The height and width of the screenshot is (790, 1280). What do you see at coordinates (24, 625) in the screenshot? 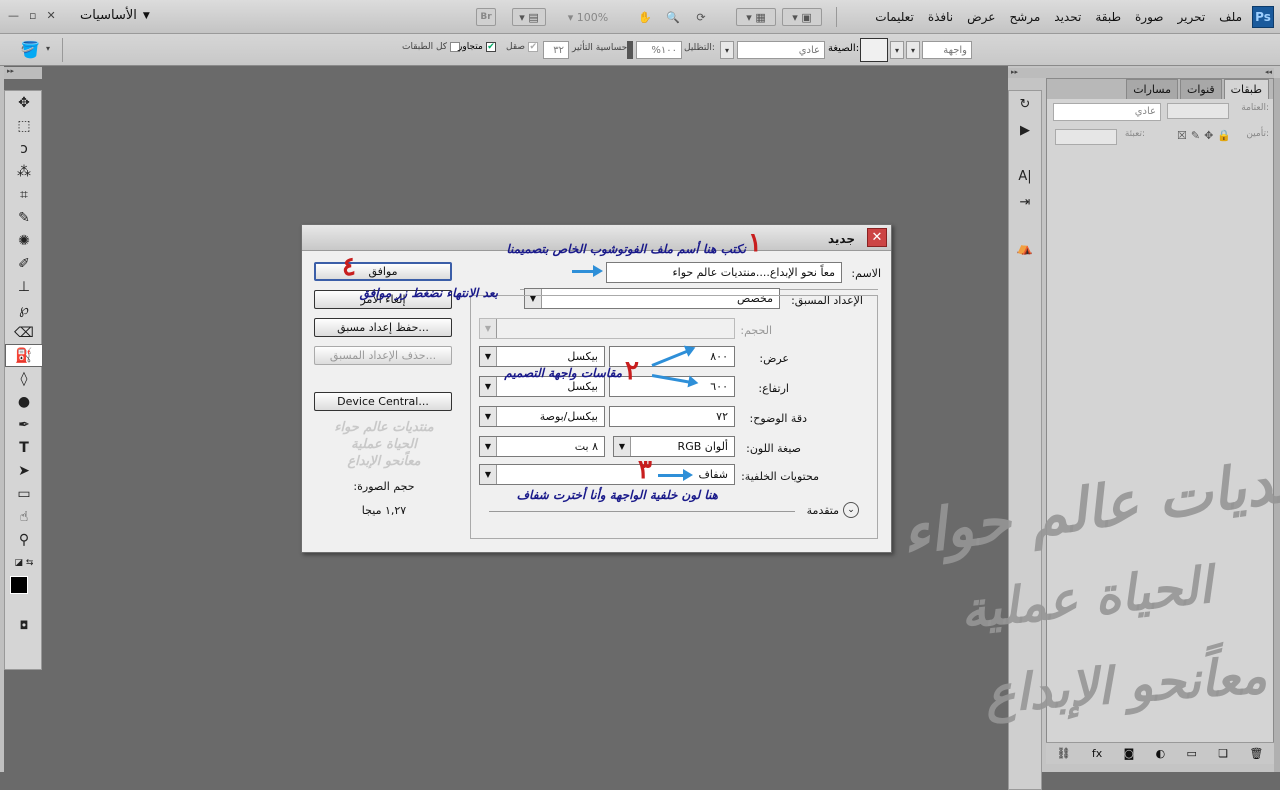
I see `quick-mask-icon: ◘` at bounding box center [24, 625].